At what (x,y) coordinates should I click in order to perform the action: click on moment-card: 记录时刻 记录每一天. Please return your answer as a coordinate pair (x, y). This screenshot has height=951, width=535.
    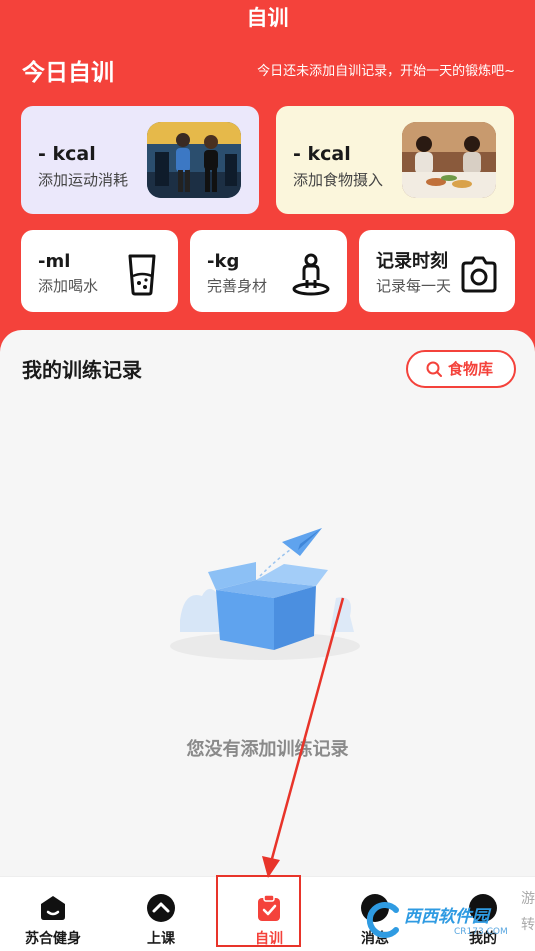
    Looking at the image, I should click on (437, 271).